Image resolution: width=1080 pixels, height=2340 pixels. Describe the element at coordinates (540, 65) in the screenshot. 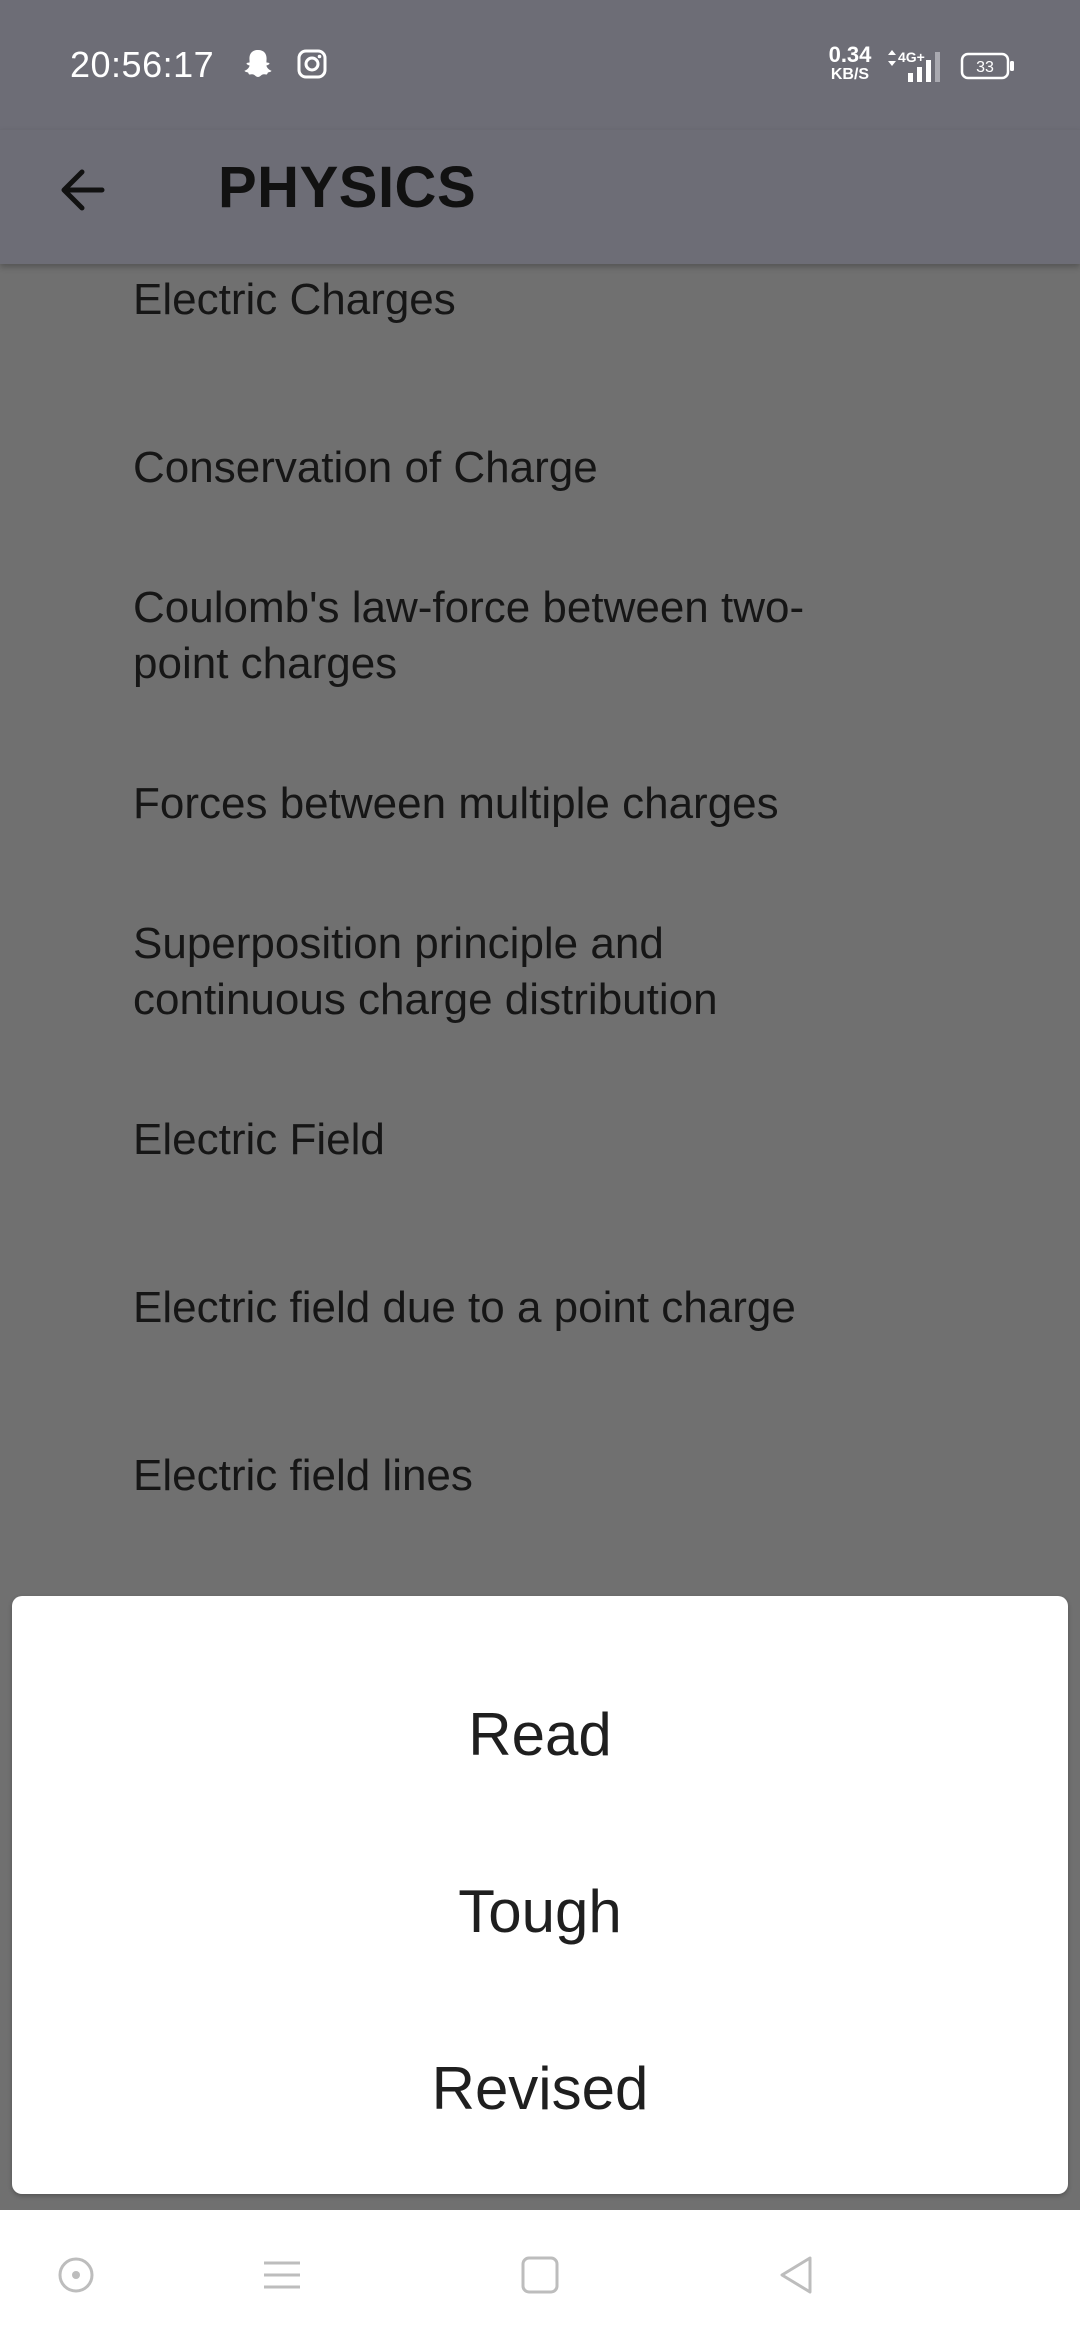

I see `status-bar: 20:56:17 0.34 KB/S 4G+ 33` at that location.